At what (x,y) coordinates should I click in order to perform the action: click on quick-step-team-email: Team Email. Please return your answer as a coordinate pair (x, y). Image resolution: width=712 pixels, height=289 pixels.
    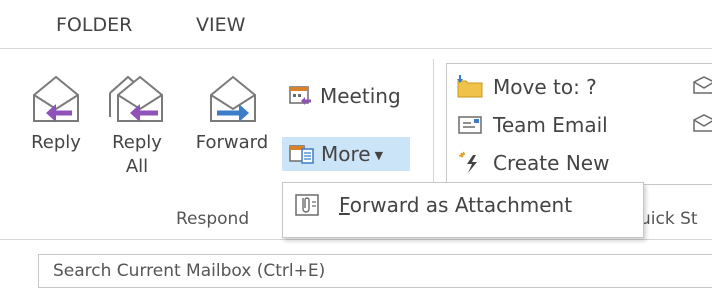
    Looking at the image, I should click on (531, 125).